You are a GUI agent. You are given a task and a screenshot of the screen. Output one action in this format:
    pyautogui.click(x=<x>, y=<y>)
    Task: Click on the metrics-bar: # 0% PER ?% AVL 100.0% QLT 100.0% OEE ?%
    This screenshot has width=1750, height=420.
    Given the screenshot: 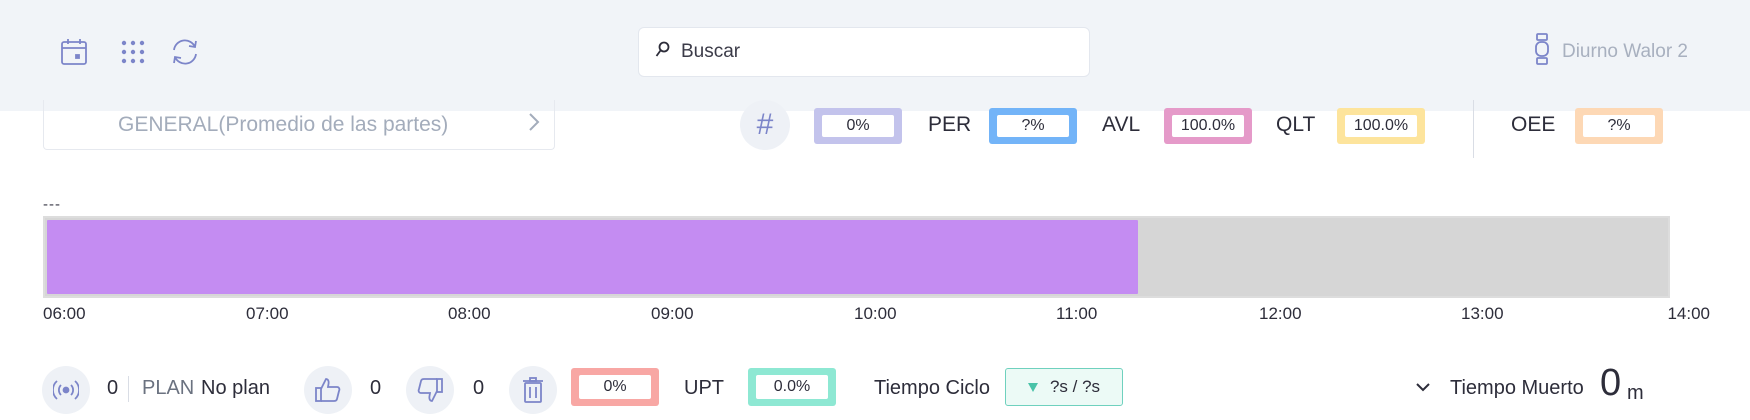 What is the action you would take?
    pyautogui.click(x=875, y=129)
    